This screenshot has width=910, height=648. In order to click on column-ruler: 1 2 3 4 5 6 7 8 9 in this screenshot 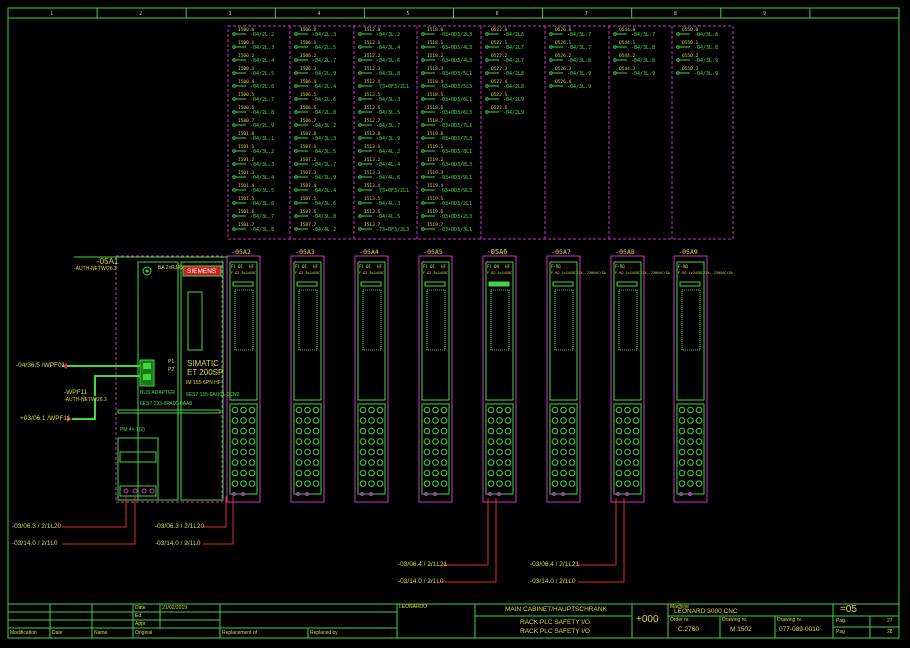, I will do `click(430, 13)`.